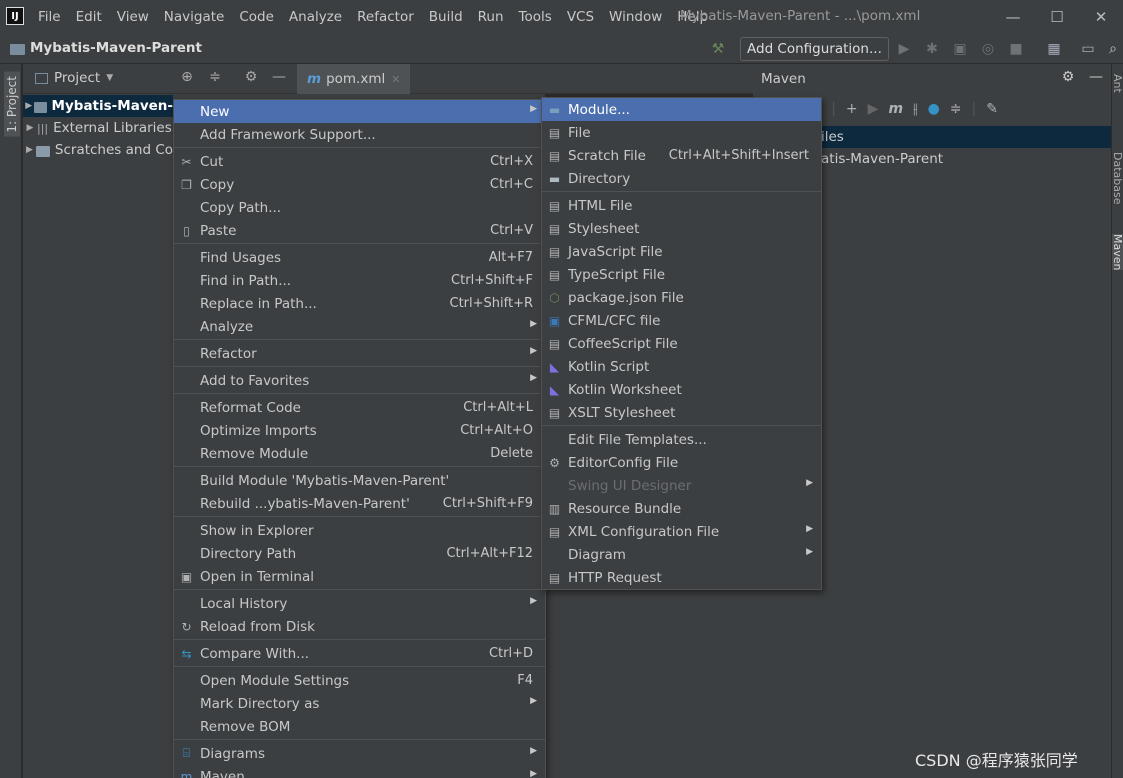 This screenshot has width=1123, height=778. Describe the element at coordinates (681, 531) in the screenshot. I see `menu-item-xml-configuration-file: ▤ XML Configuration File ▶` at that location.